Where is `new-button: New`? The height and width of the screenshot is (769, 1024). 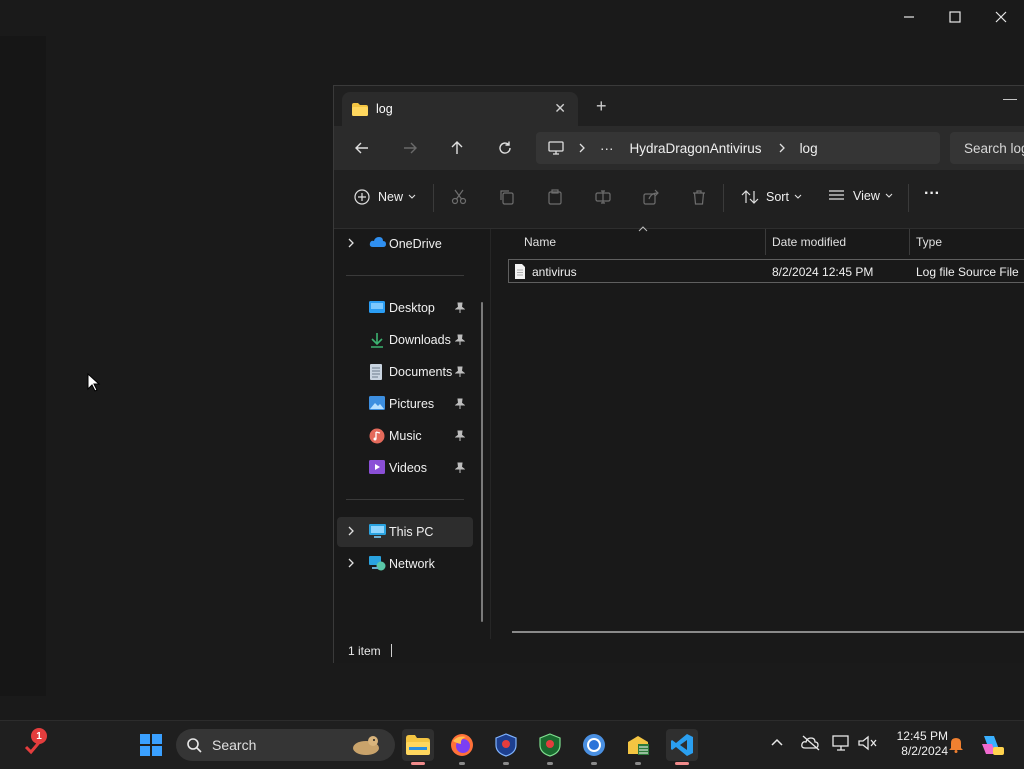
new-button: New is located at coordinates (385, 197).